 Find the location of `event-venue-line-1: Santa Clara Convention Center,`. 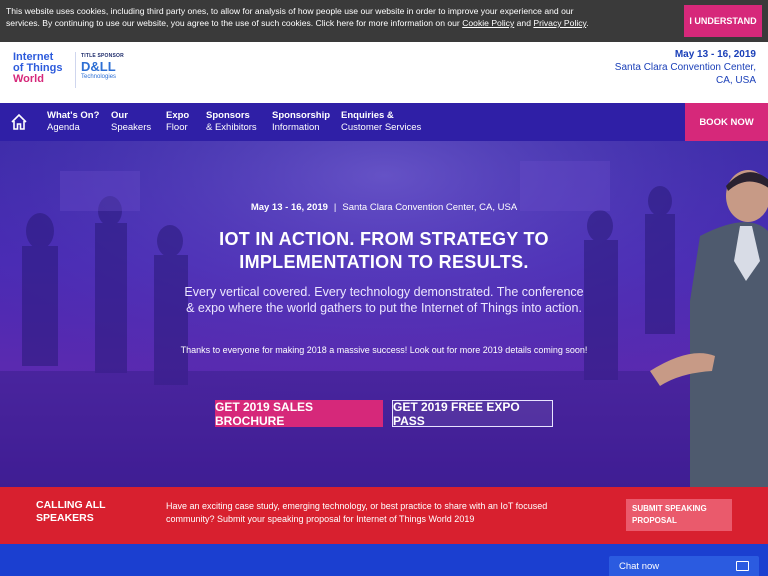

event-venue-line-1: Santa Clara Convention Center, is located at coordinates (685, 67).